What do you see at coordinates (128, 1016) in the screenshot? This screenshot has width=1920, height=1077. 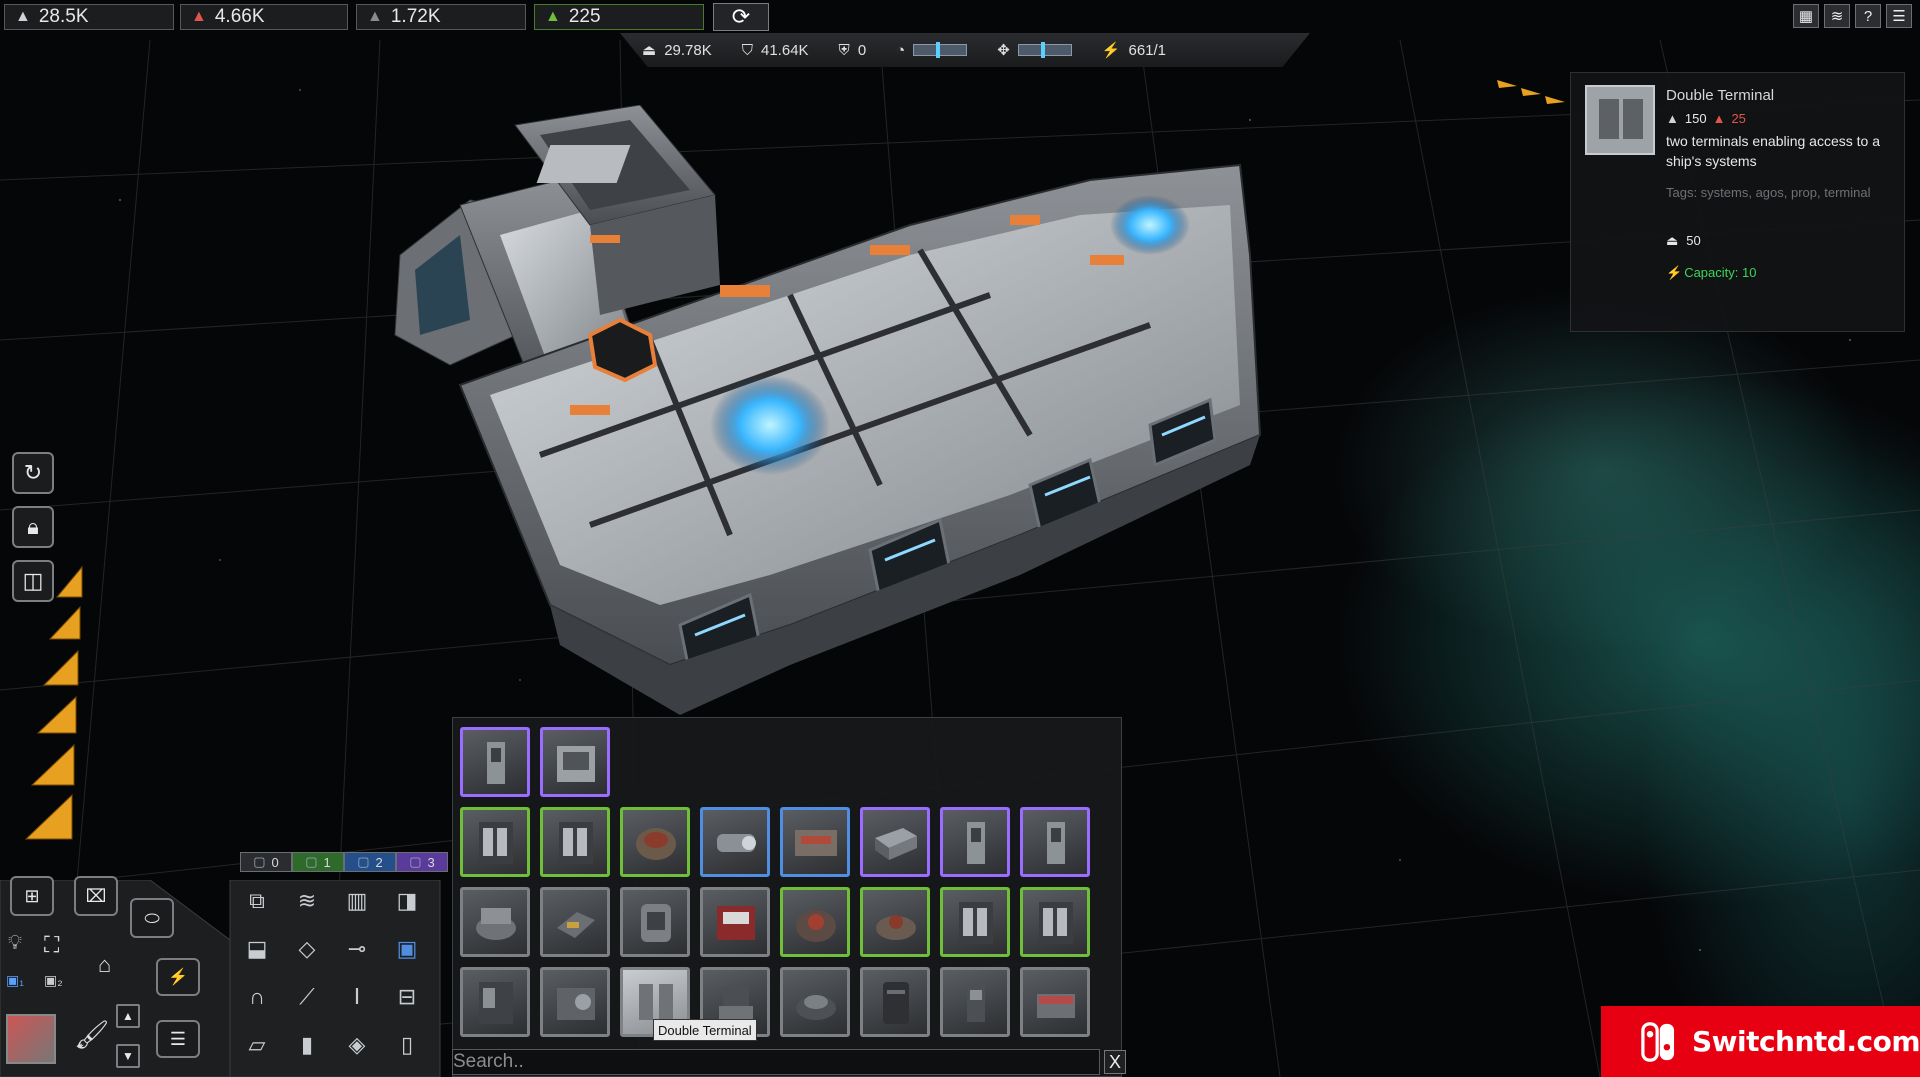 I see `scroll-up-button: ▲` at bounding box center [128, 1016].